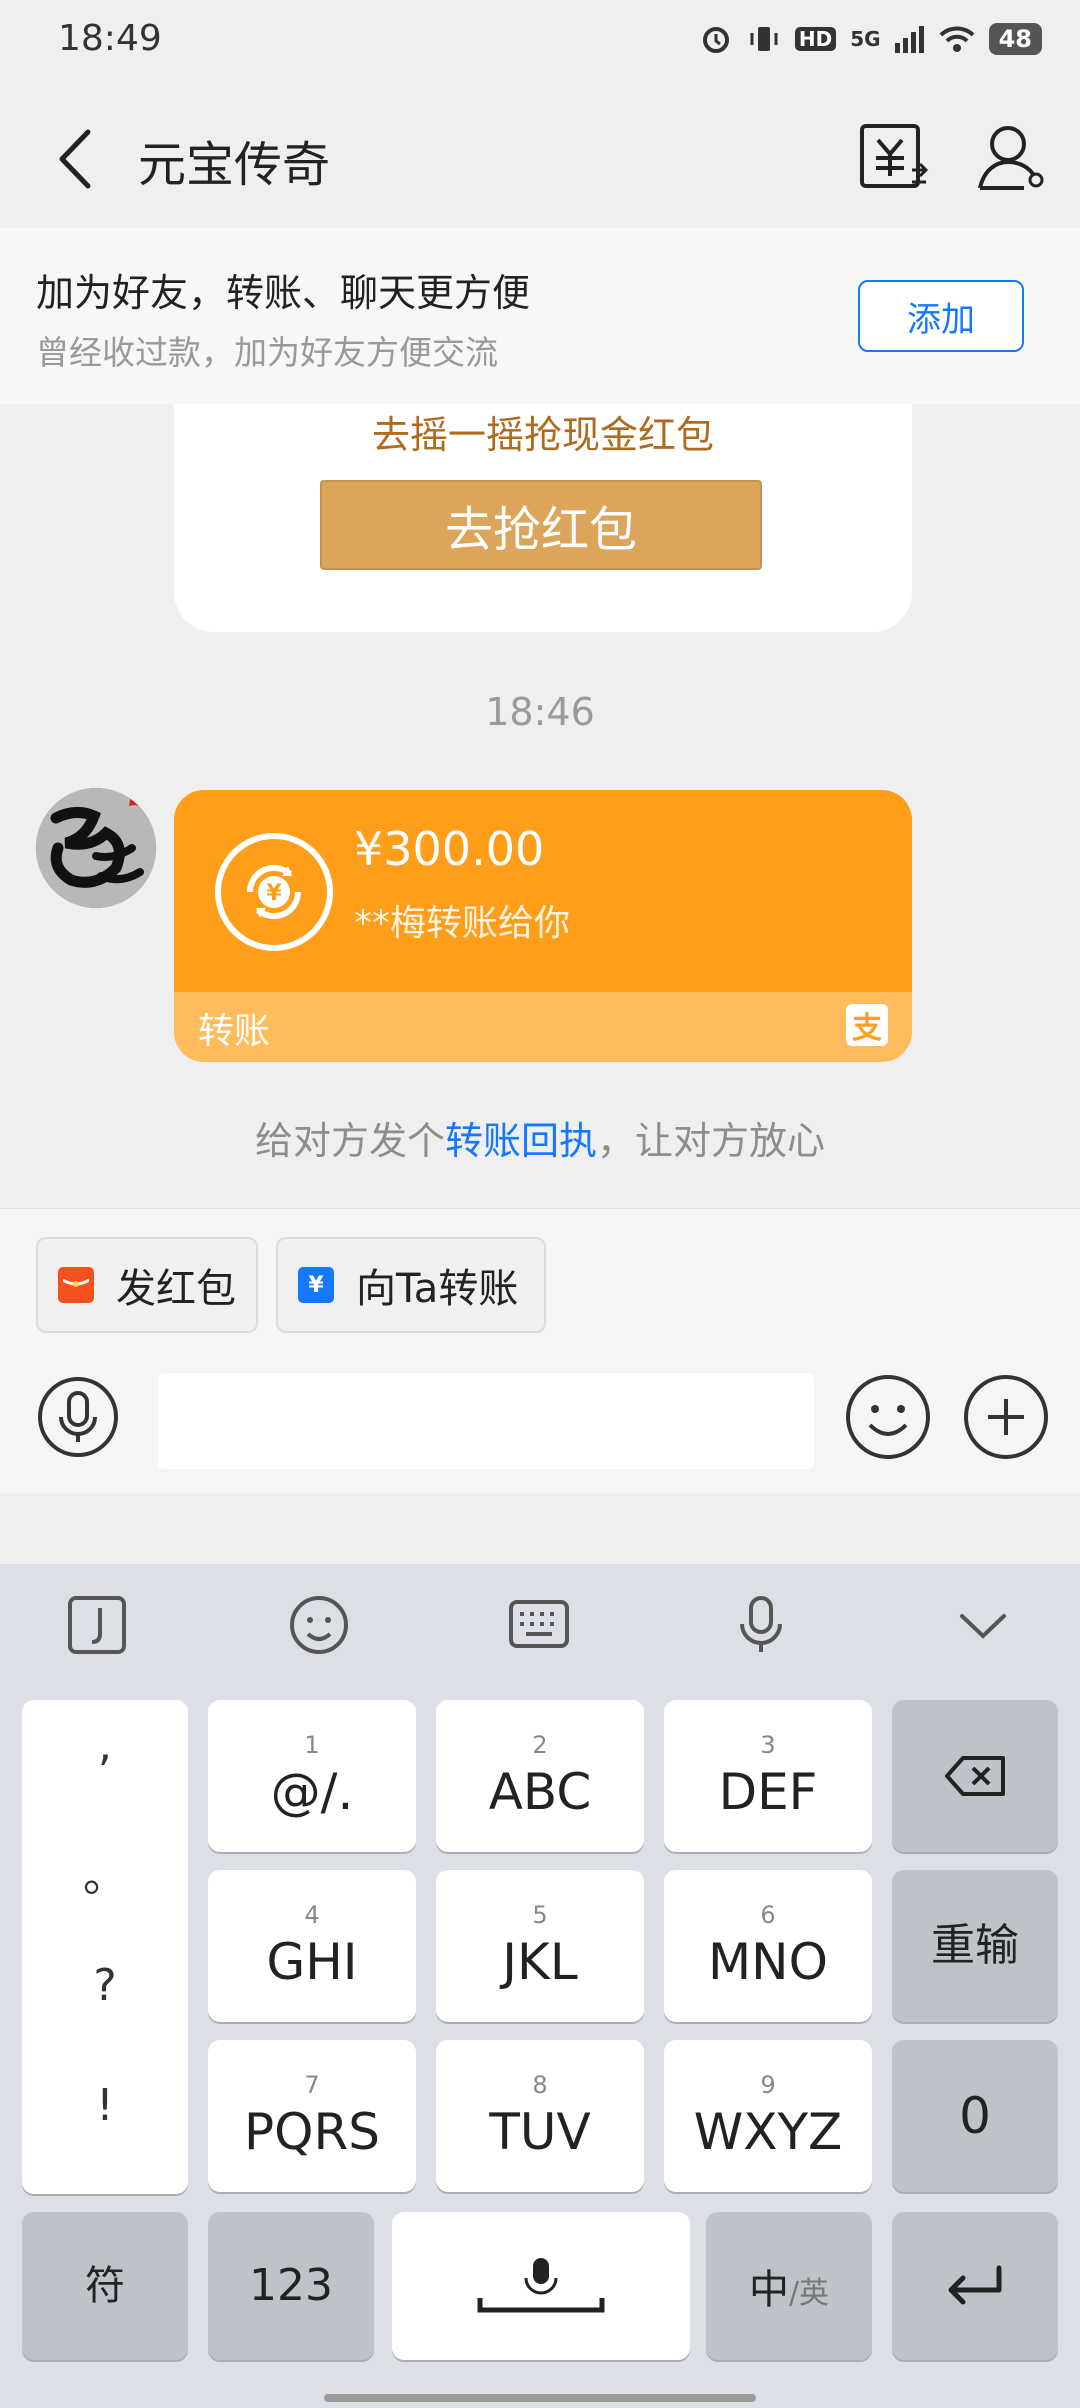  I want to click on status-bar: 18:49 HD 5G 48, so click(540, 40).